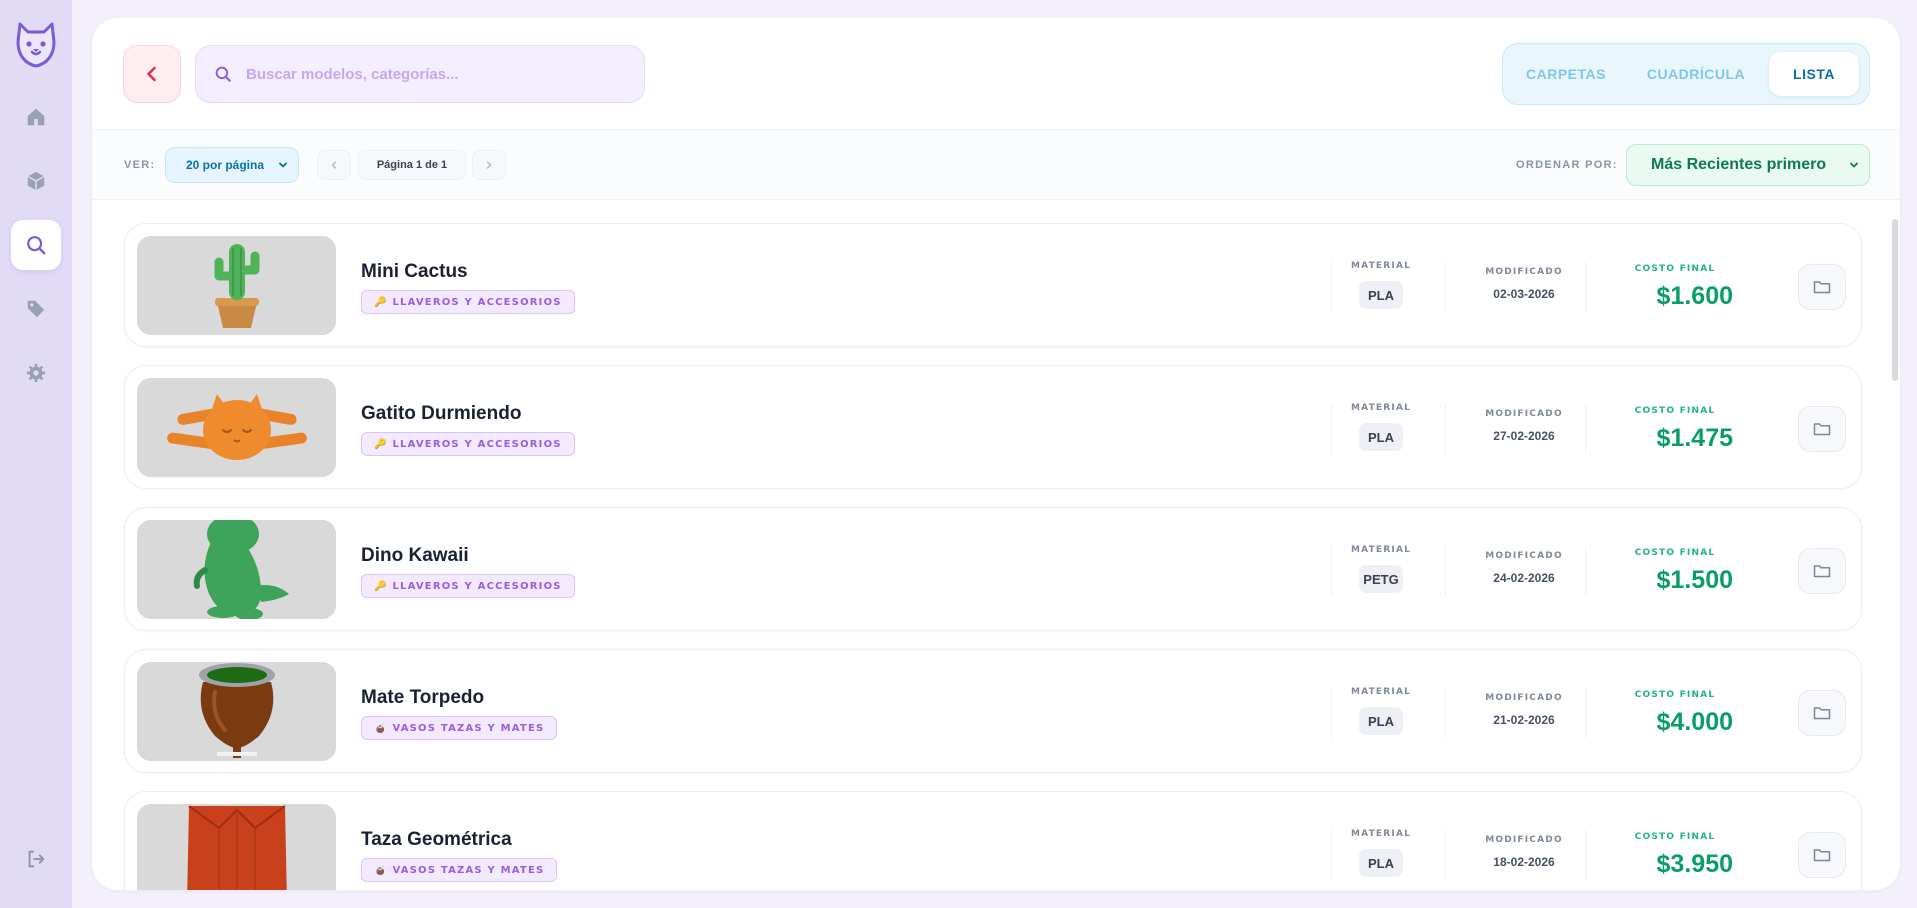 This screenshot has height=908, width=1917. What do you see at coordinates (441, 414) in the screenshot?
I see `model-name: Gatito Durmiendo` at bounding box center [441, 414].